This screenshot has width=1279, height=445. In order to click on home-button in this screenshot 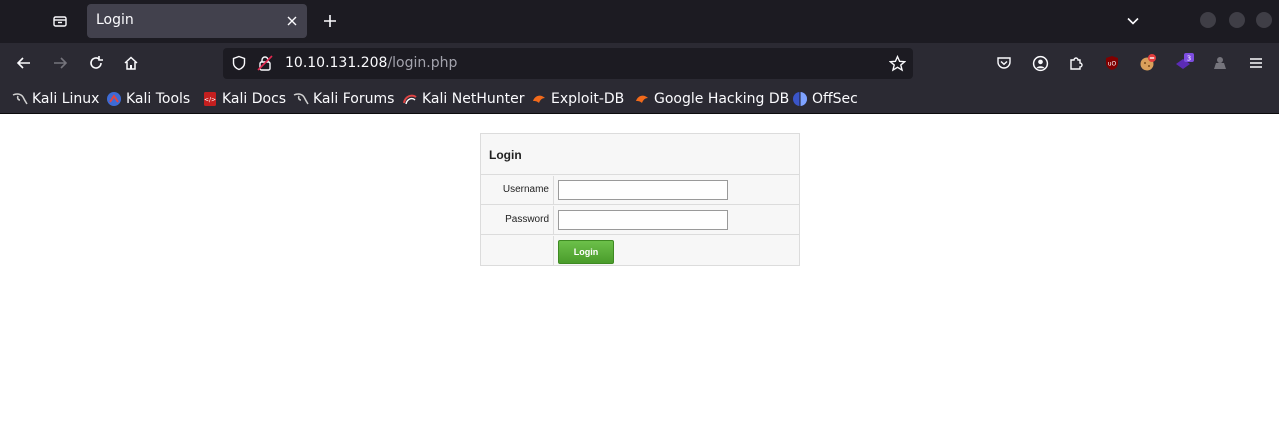, I will do `click(131, 63)`.